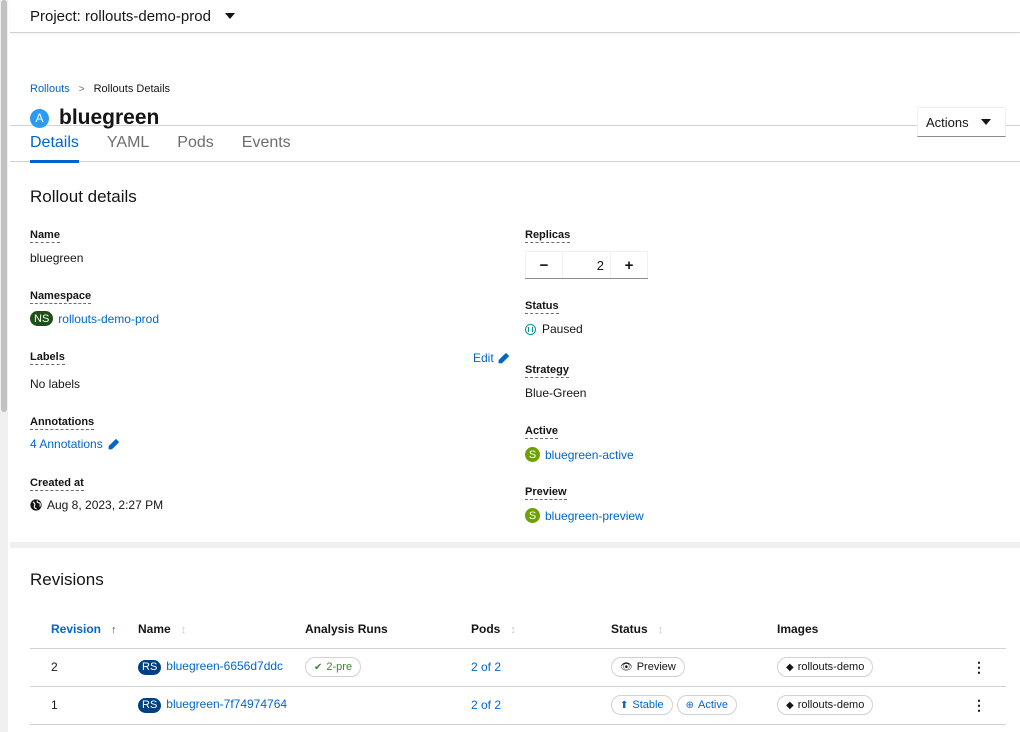 This screenshot has width=1020, height=732. I want to click on tab-pods: Pods, so click(195, 144).